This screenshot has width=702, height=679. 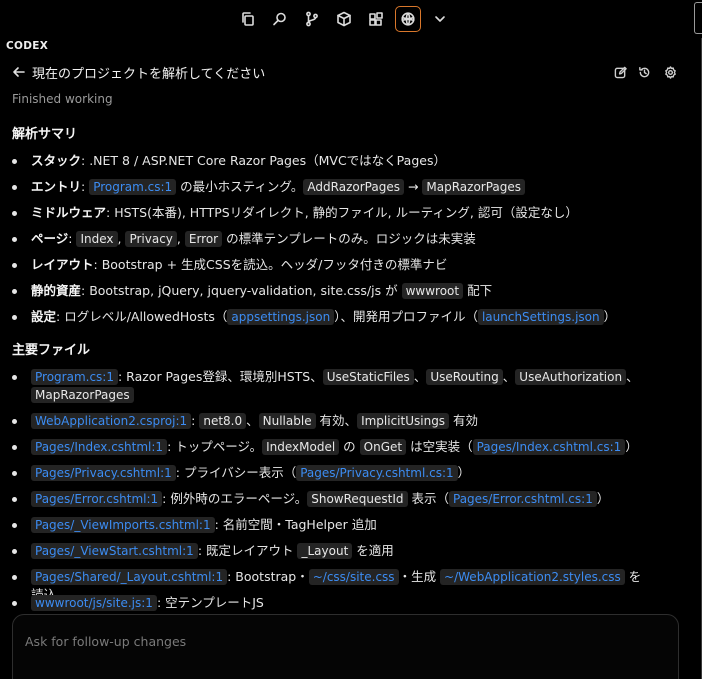 I want to click on code-chip: ImplicitUsings, so click(x=403, y=421).